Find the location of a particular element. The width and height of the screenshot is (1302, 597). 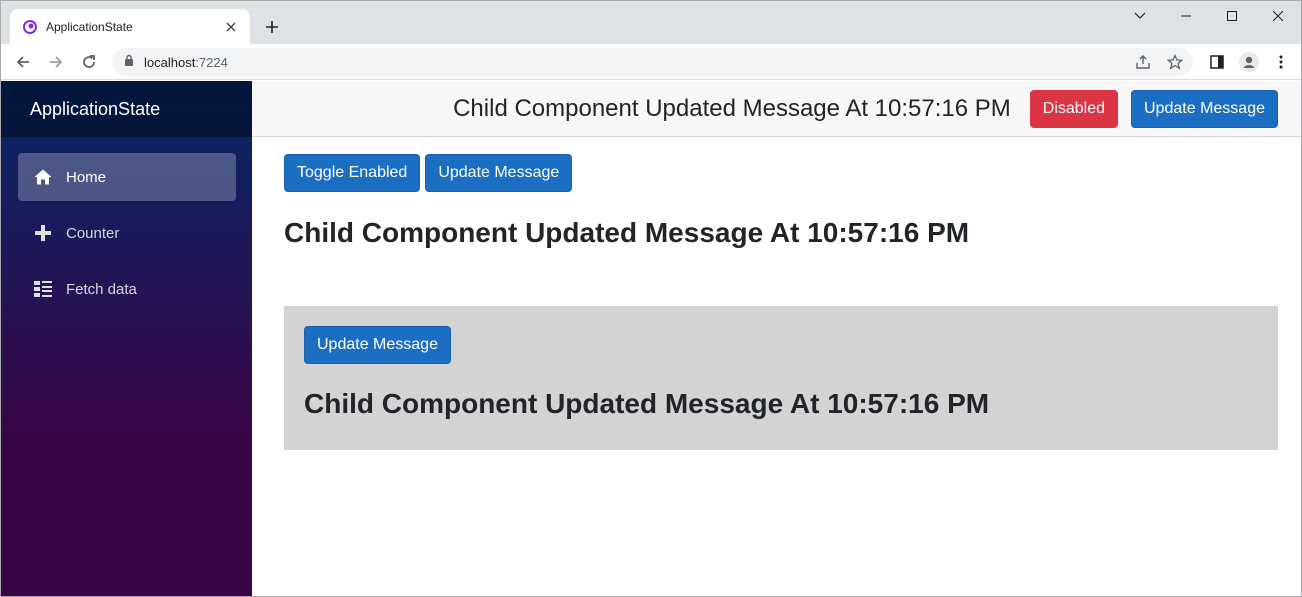

side-panel-icon is located at coordinates (1217, 62).